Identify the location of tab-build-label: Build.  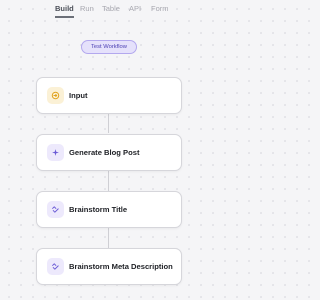
(64, 8).